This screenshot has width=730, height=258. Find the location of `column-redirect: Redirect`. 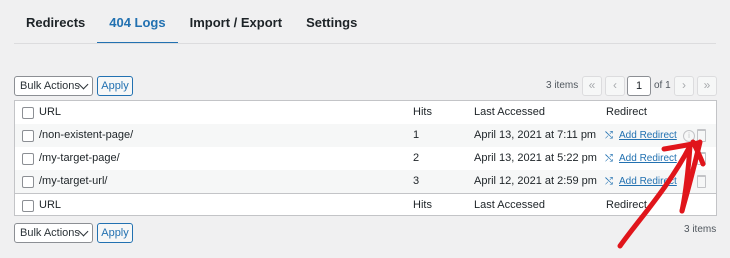

column-redirect: Redirect is located at coordinates (626, 112).